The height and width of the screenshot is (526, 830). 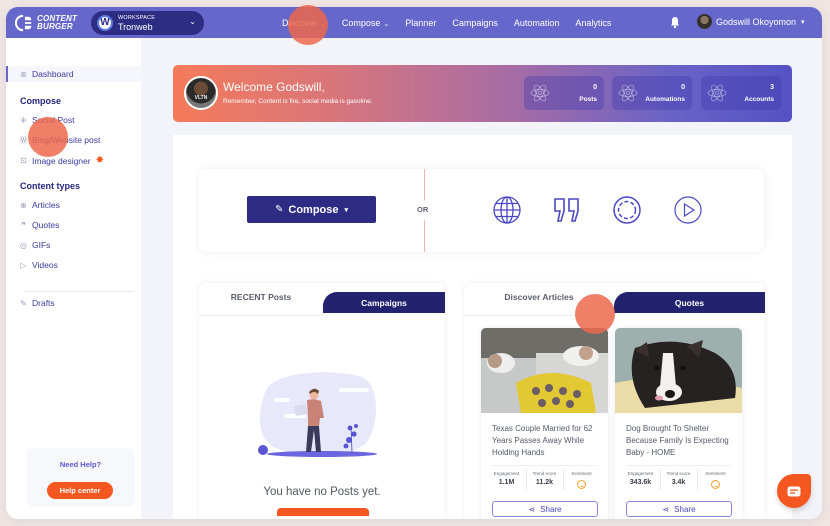 I want to click on sidebar-item-dashboard: ⊛ Dashboard, so click(x=46, y=74).